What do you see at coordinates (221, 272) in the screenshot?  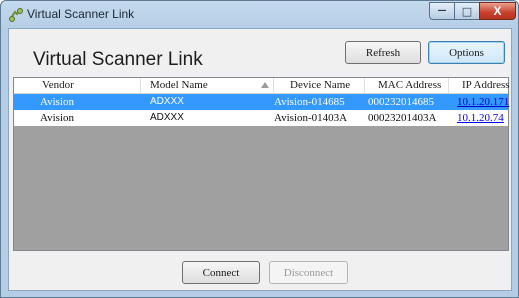 I see `connect-button: Connect` at bounding box center [221, 272].